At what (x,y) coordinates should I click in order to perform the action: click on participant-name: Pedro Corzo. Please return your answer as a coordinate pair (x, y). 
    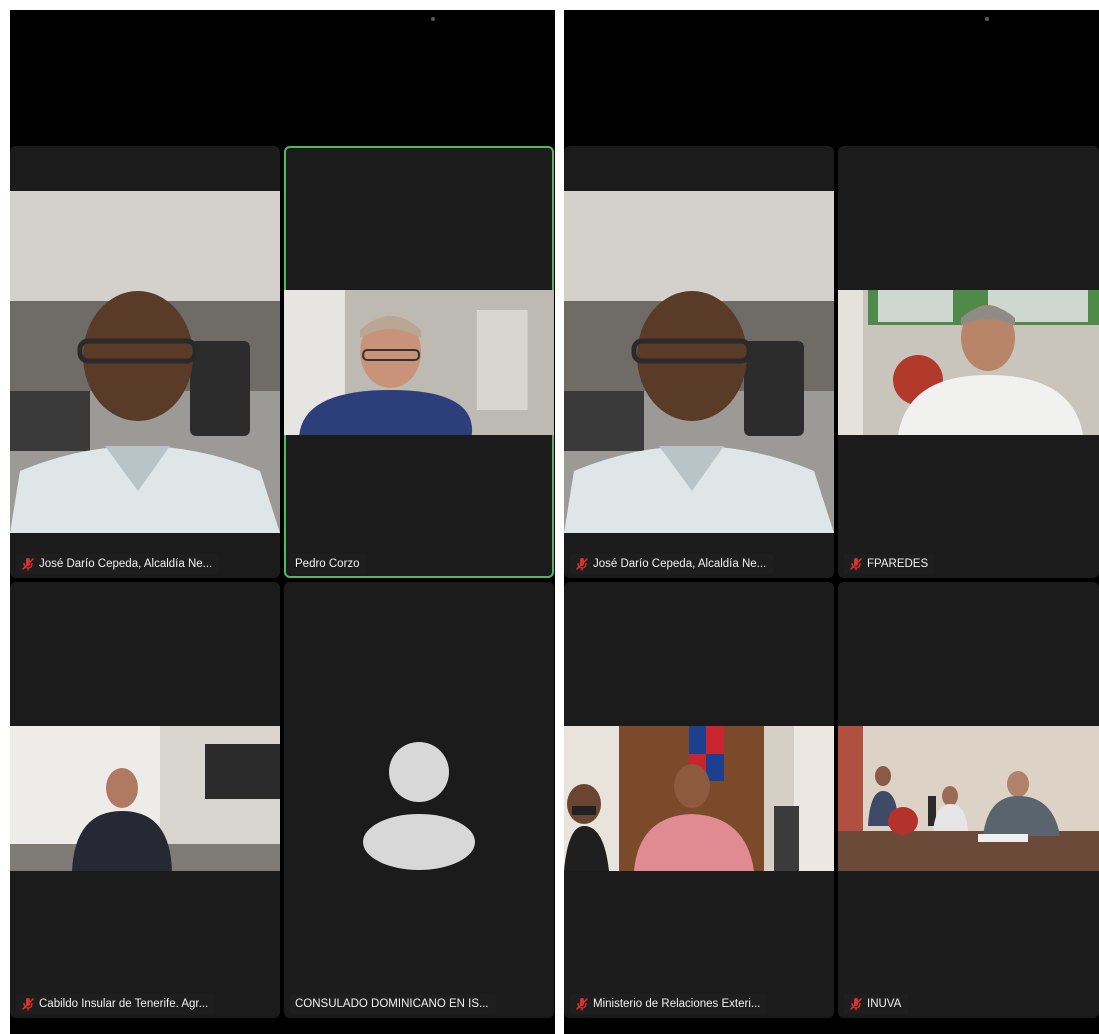
    Looking at the image, I should click on (327, 564).